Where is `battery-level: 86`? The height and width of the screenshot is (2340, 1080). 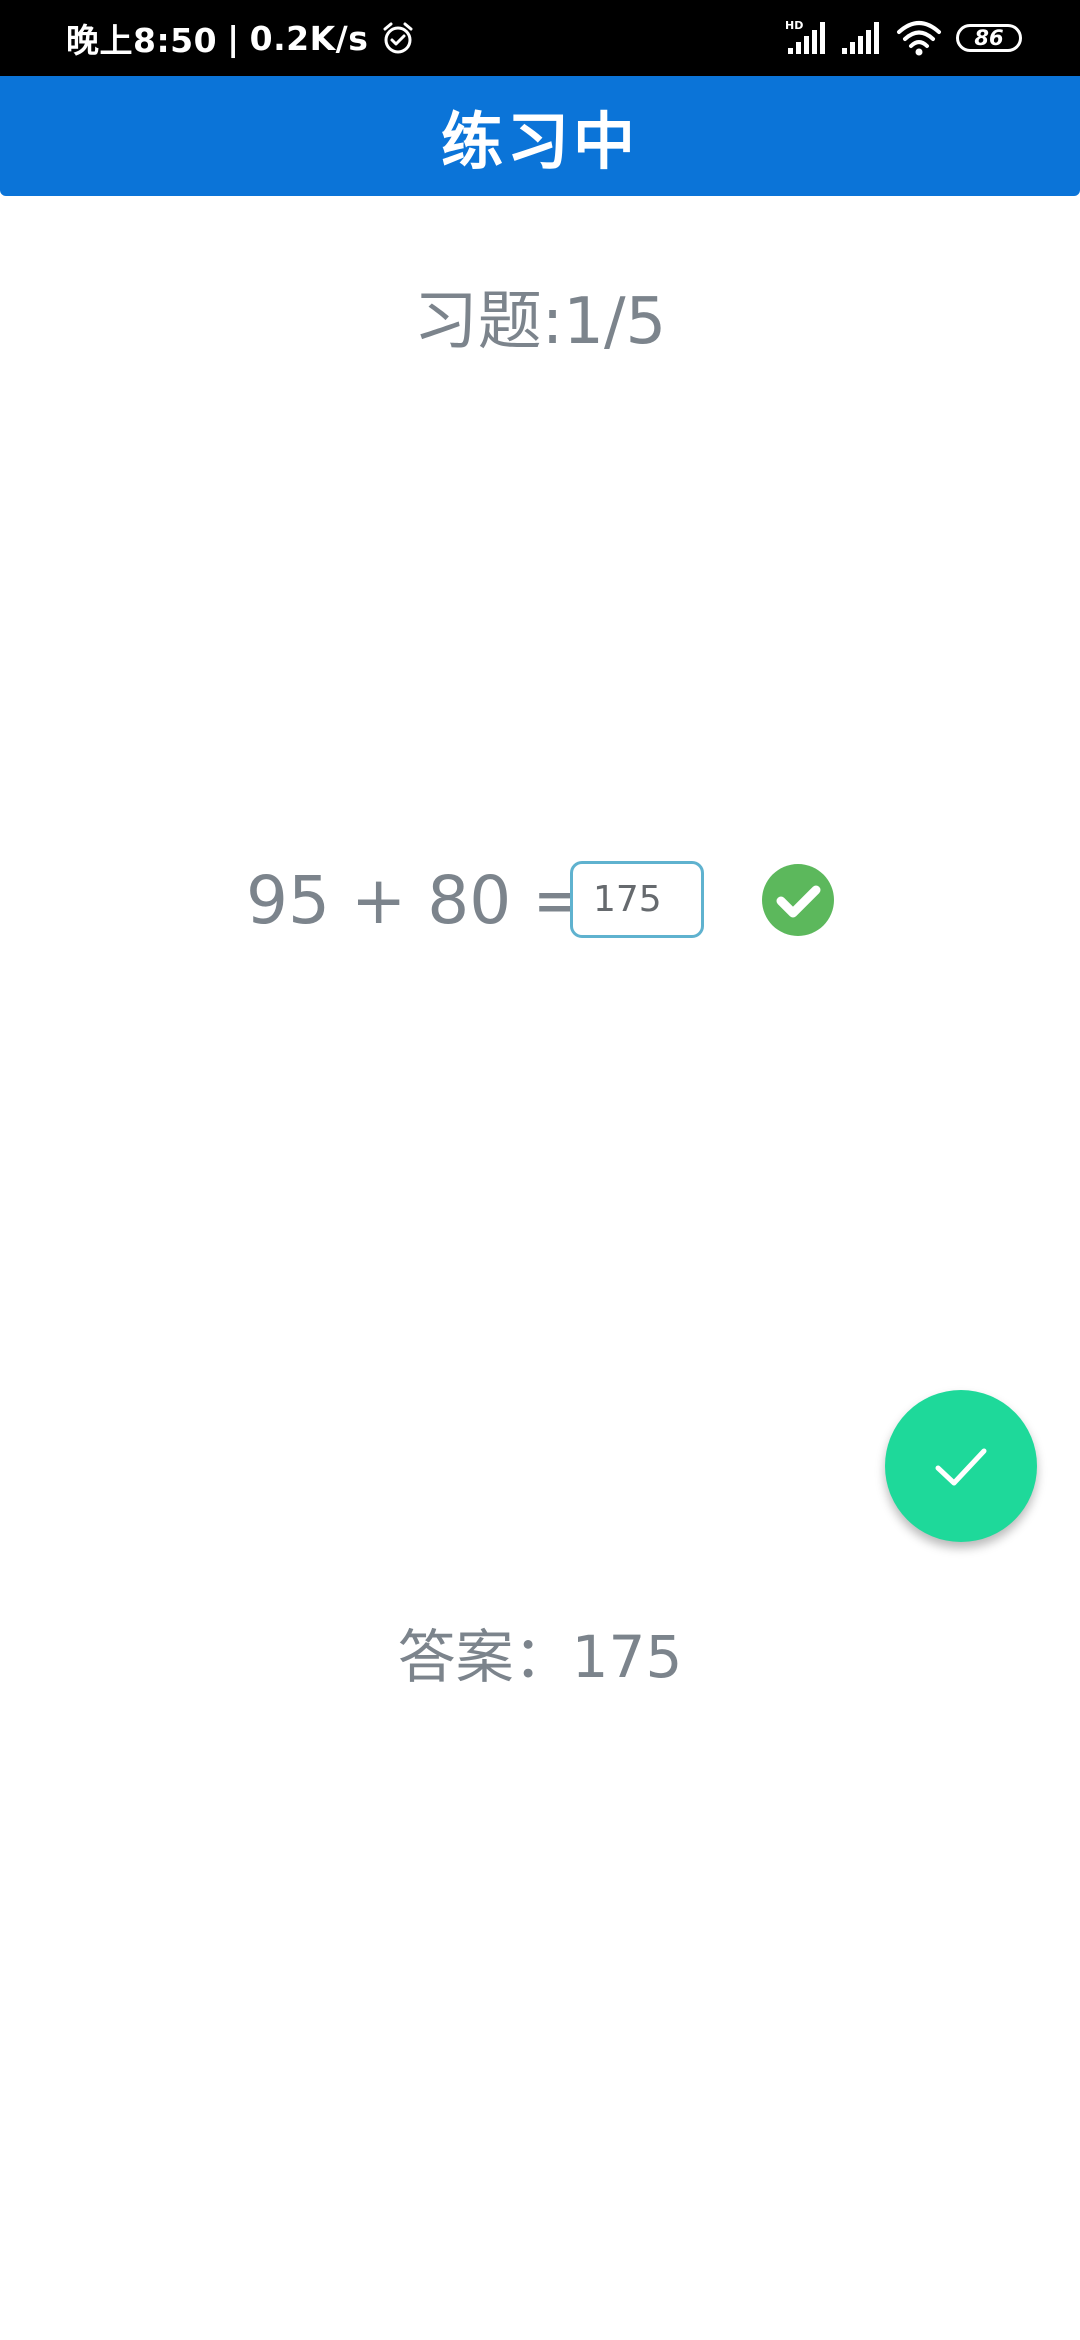 battery-level: 86 is located at coordinates (989, 38).